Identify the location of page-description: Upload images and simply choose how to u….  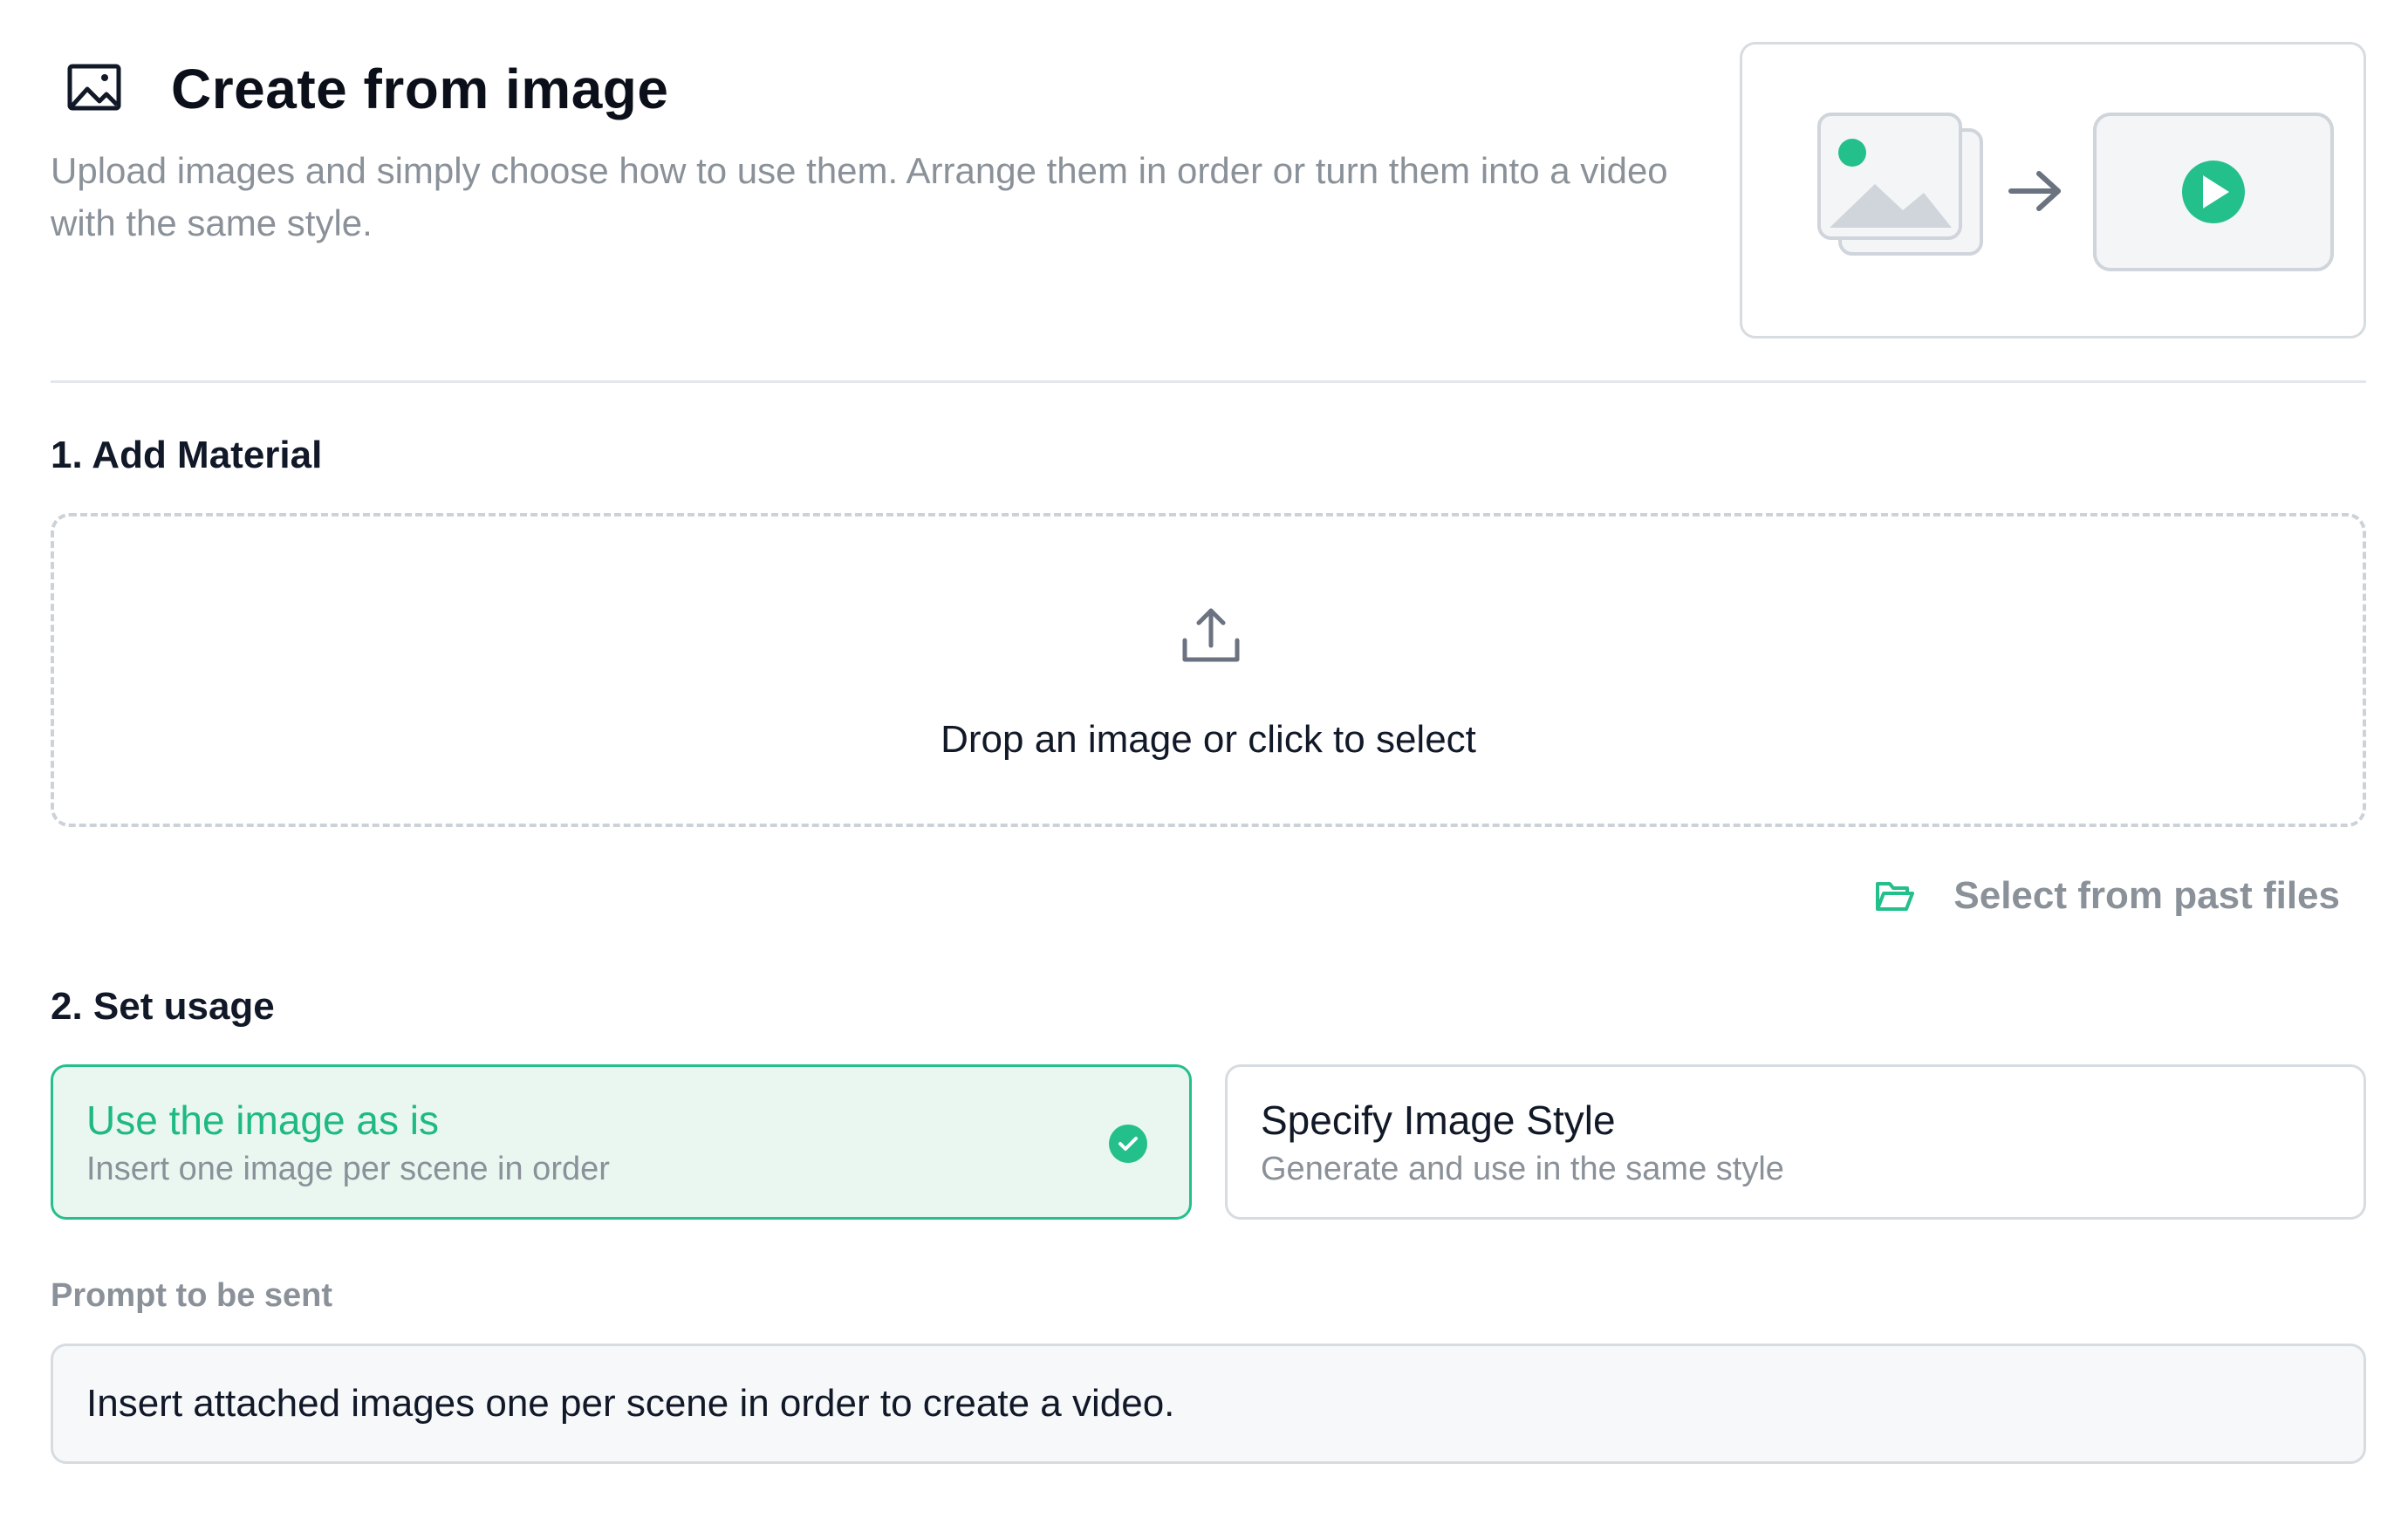
(860, 196).